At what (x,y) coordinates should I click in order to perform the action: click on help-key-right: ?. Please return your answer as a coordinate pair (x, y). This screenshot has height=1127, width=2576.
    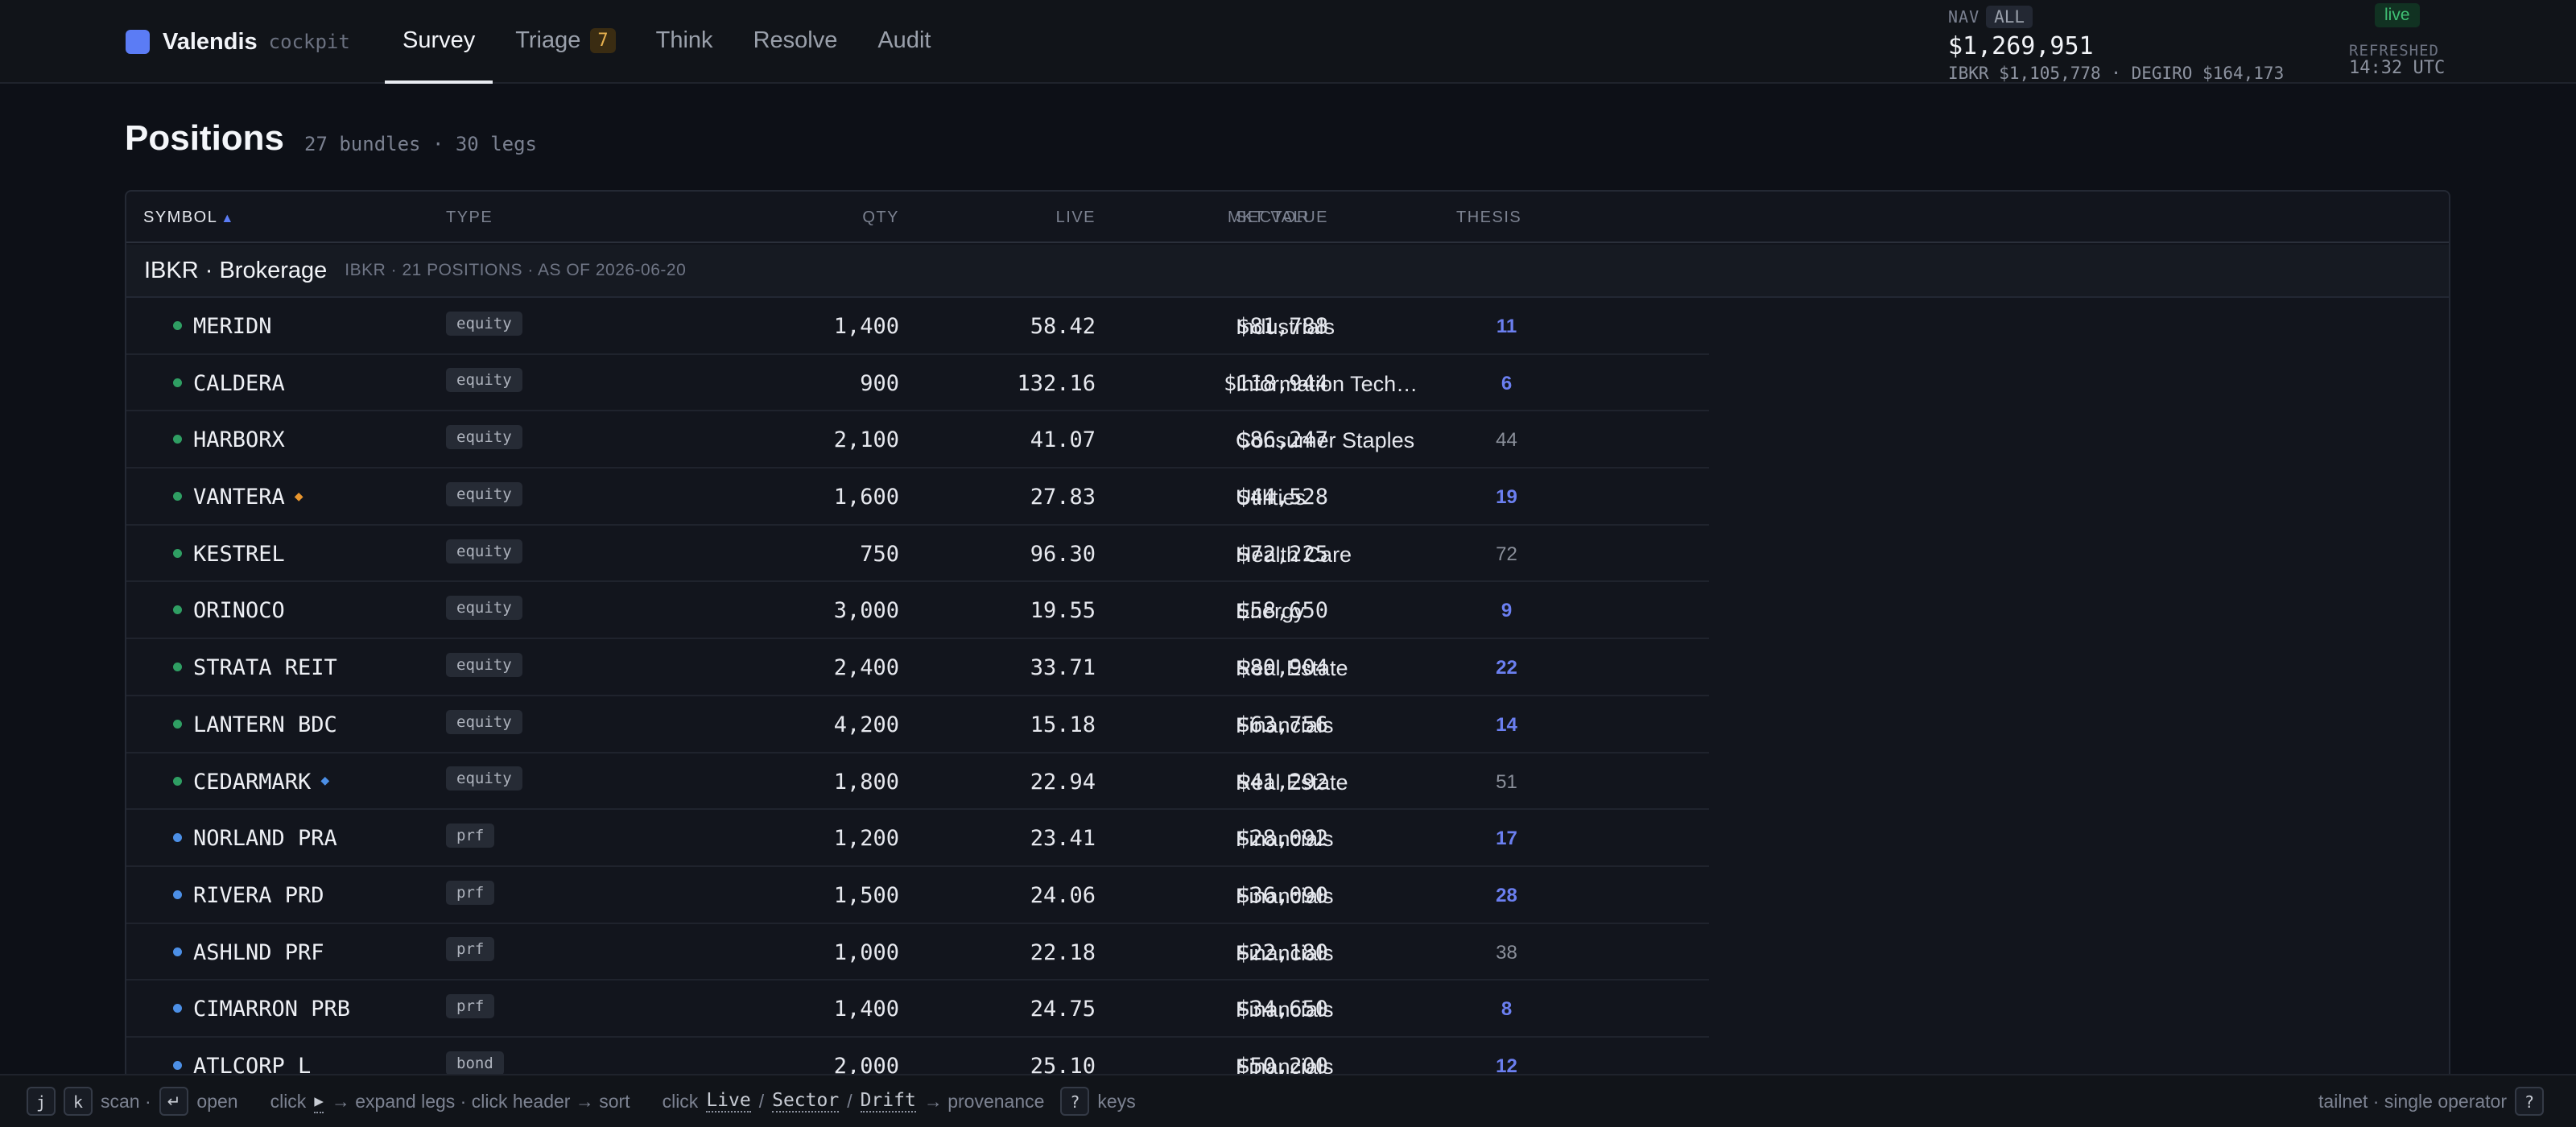
    Looking at the image, I should click on (2529, 1101).